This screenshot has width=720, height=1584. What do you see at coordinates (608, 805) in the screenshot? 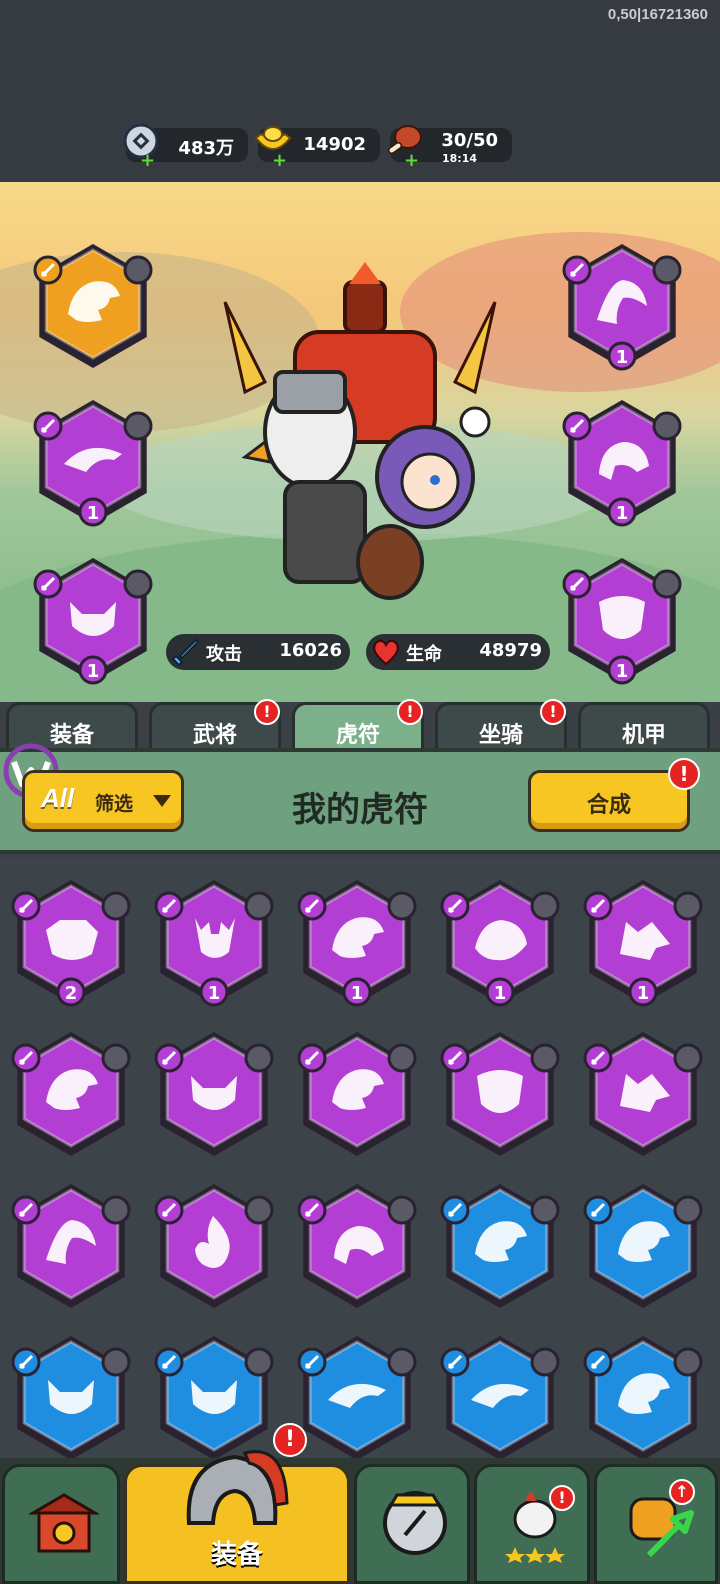
I see `merge-label: 合成` at bounding box center [608, 805].